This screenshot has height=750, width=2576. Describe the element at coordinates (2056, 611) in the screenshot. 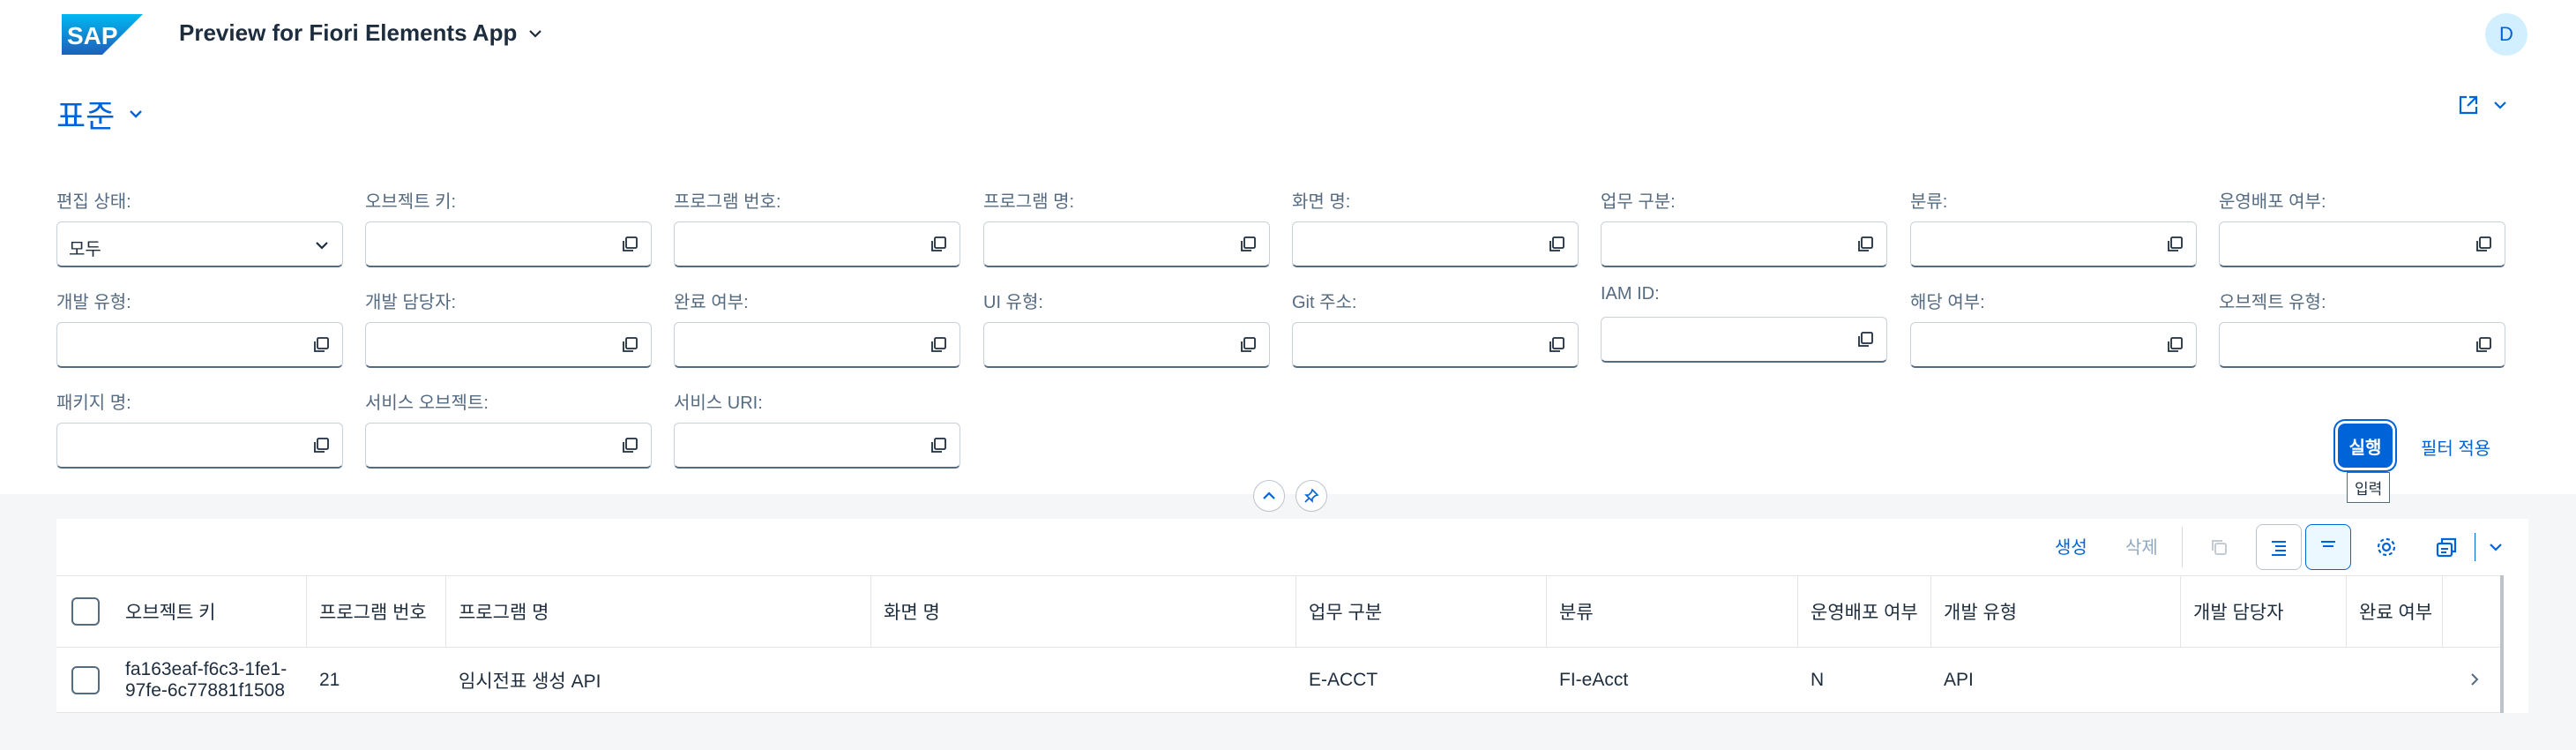

I see `column-header: 개발 유형` at that location.